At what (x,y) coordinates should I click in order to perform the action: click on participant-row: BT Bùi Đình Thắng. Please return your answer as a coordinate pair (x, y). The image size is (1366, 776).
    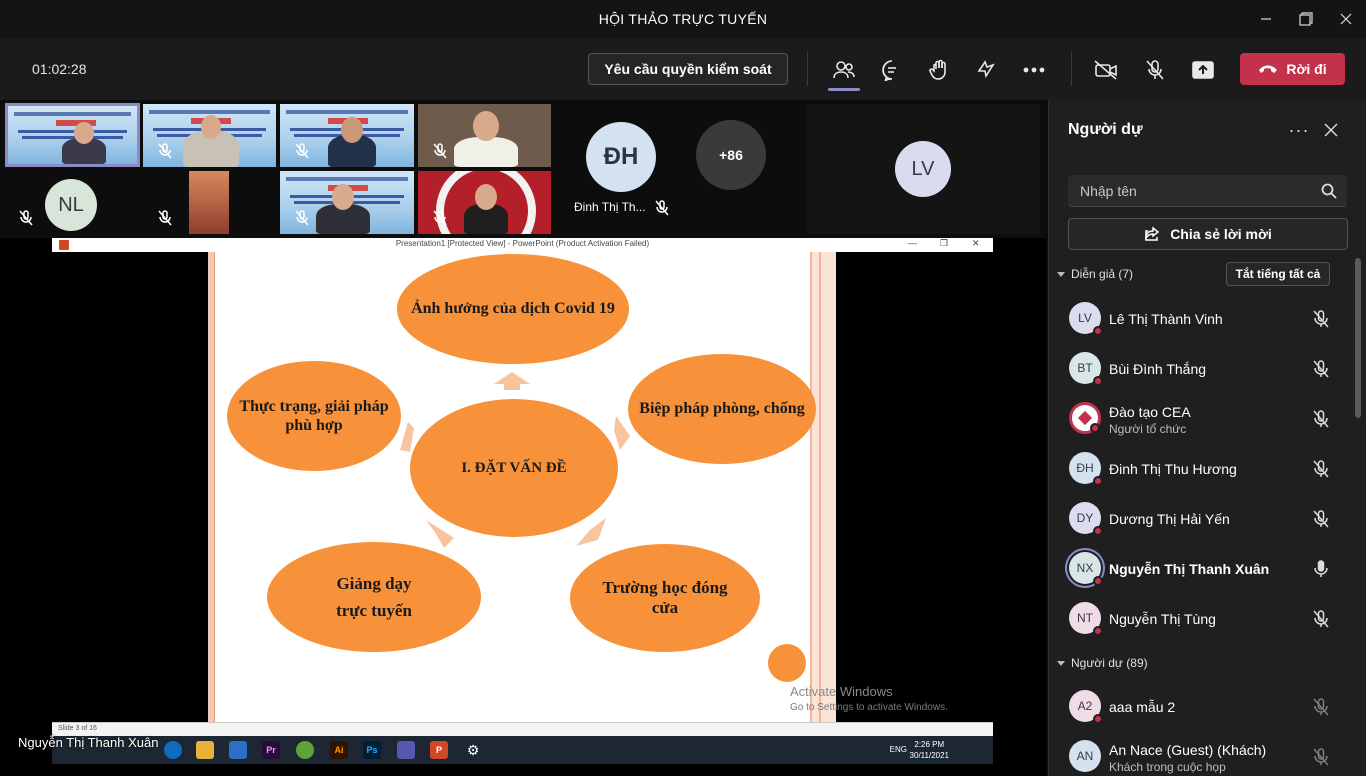
    Looking at the image, I should click on (1199, 369).